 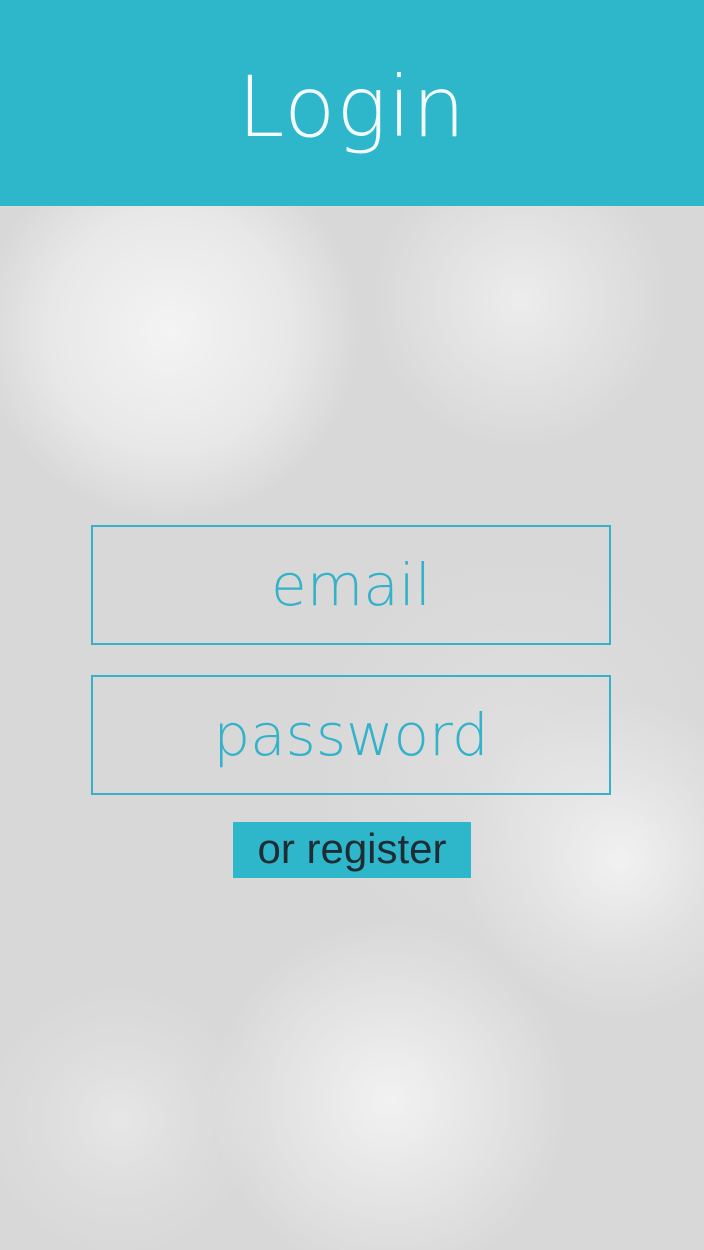 I want to click on password-input, so click(x=351, y=735).